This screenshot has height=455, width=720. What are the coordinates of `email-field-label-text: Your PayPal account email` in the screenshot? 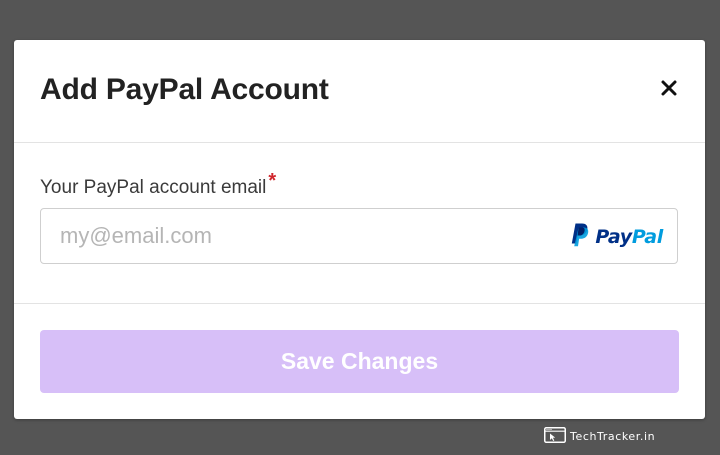 It's located at (153, 187).